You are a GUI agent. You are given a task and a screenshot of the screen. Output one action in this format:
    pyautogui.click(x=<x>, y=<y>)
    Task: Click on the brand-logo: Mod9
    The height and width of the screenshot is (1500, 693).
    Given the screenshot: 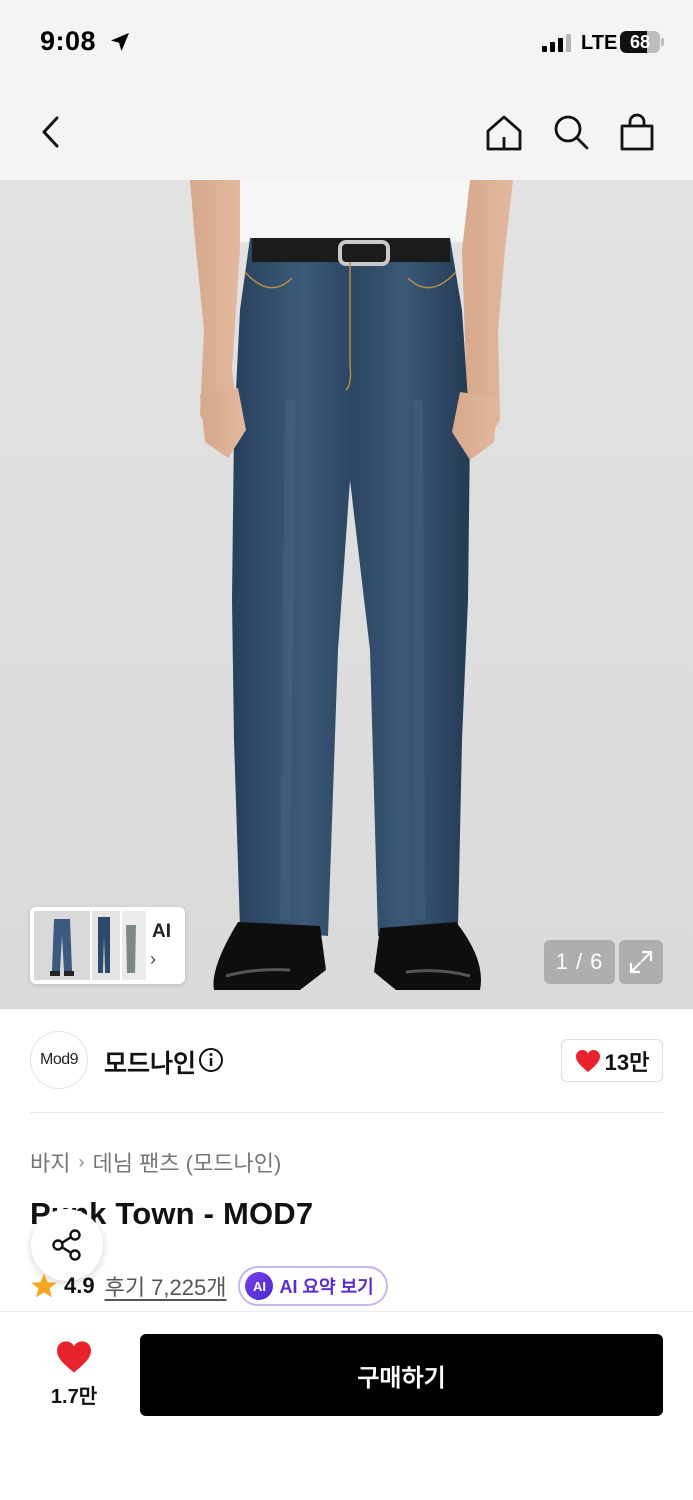 What is the action you would take?
    pyautogui.click(x=59, y=1060)
    